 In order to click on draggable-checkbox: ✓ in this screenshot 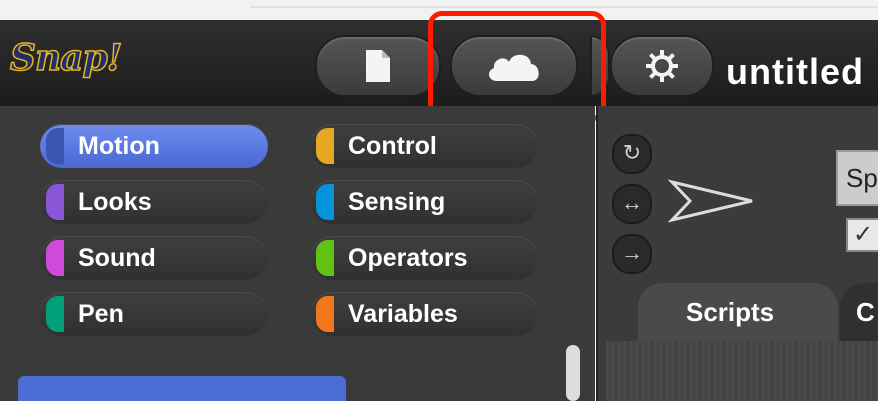, I will do `click(862, 235)`.